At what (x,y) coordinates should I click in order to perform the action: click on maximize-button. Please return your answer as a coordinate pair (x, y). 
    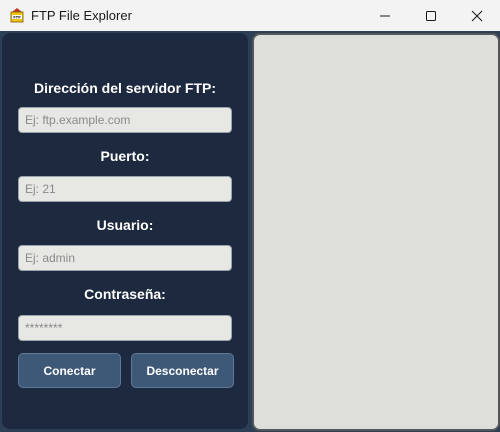
    Looking at the image, I should click on (431, 15).